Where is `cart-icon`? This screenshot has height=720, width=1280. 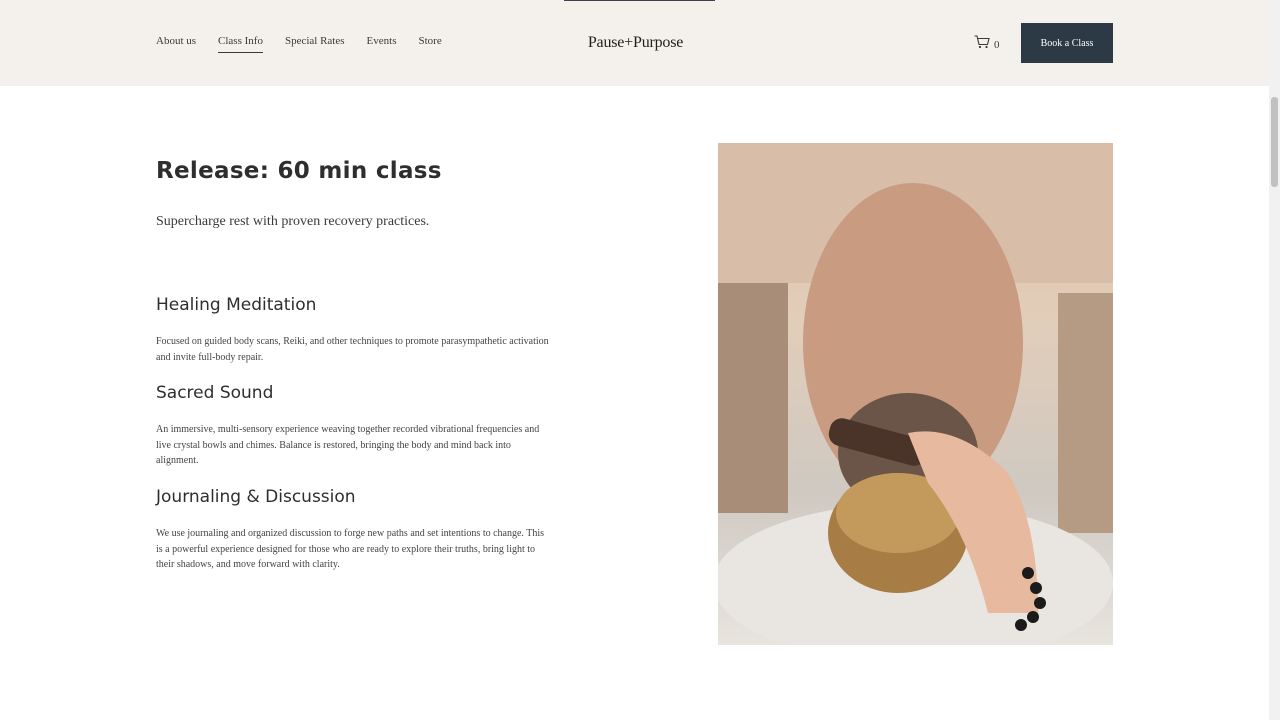
cart-icon is located at coordinates (982, 44).